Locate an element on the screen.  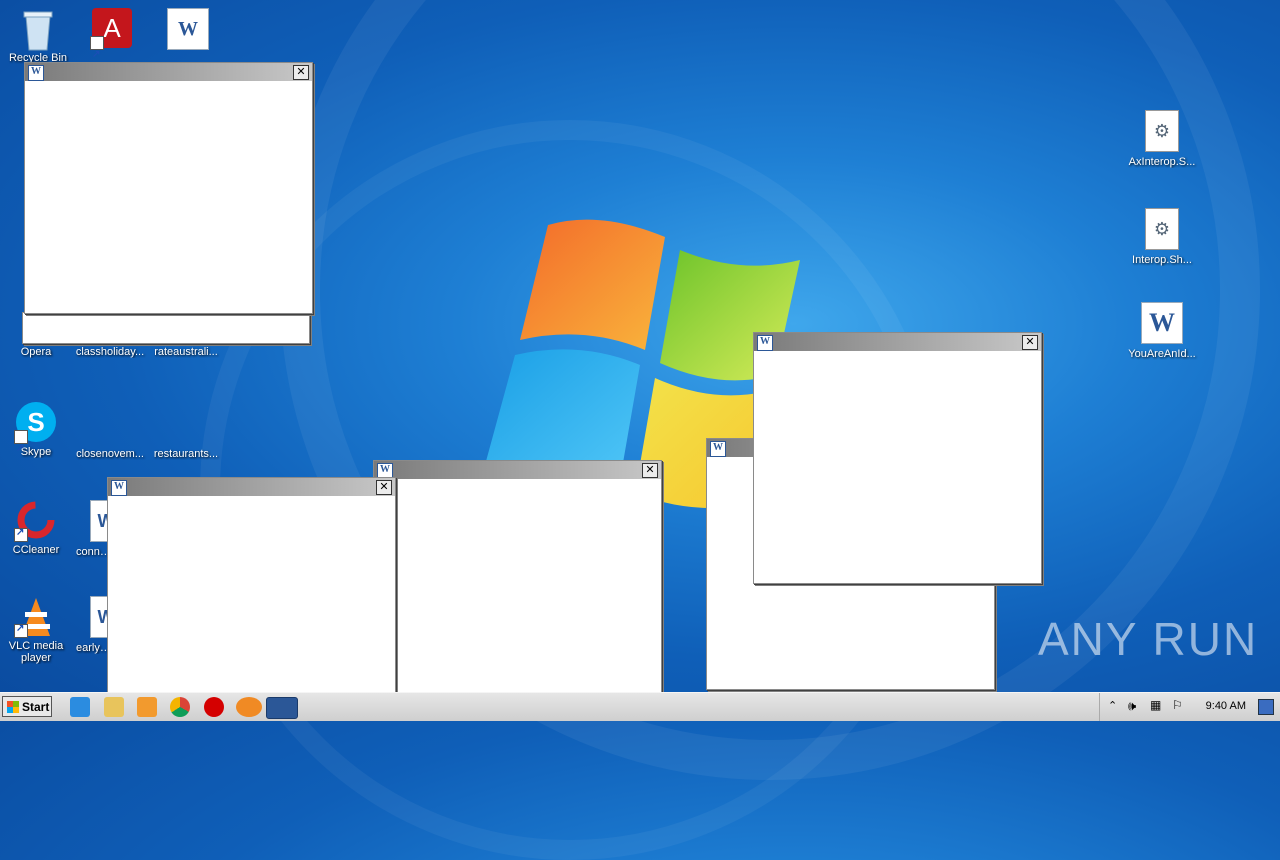
adobe-acrobat-icon: A is located at coordinates (111, 41).